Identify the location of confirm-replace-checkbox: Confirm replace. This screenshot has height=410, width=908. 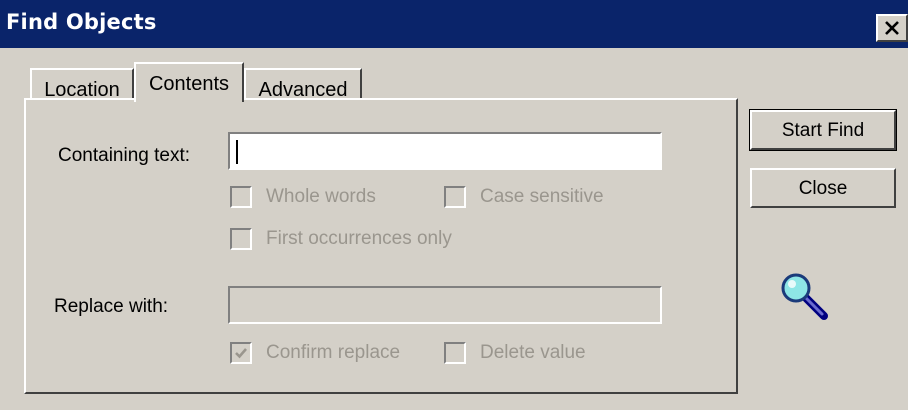
(315, 353).